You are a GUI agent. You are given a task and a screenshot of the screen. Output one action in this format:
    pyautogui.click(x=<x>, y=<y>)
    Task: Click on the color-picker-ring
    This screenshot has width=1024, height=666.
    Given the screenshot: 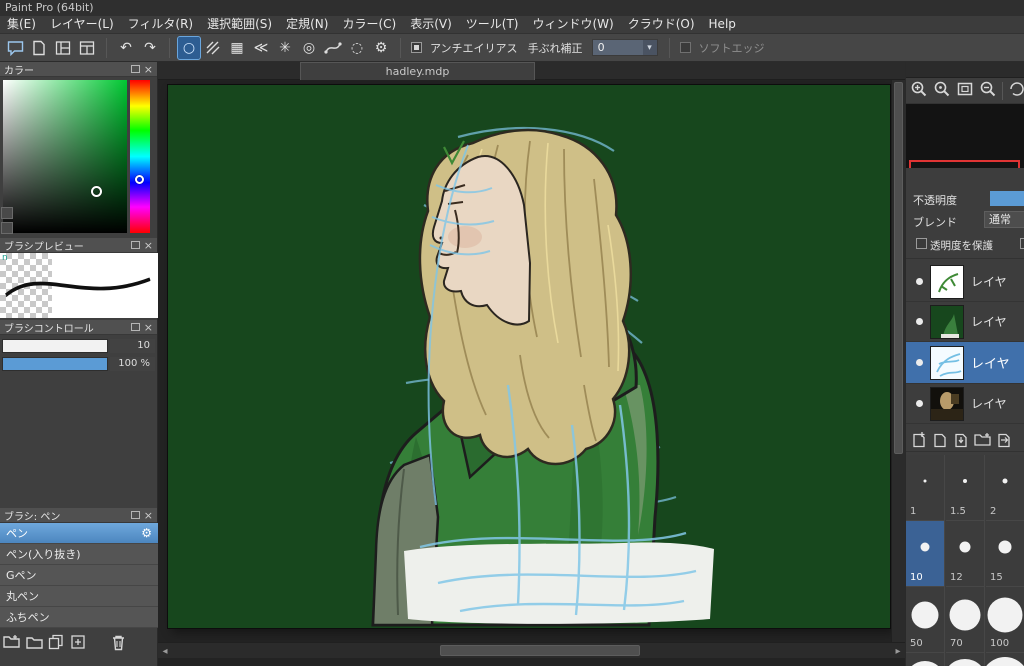 What is the action you would take?
    pyautogui.click(x=96, y=191)
    